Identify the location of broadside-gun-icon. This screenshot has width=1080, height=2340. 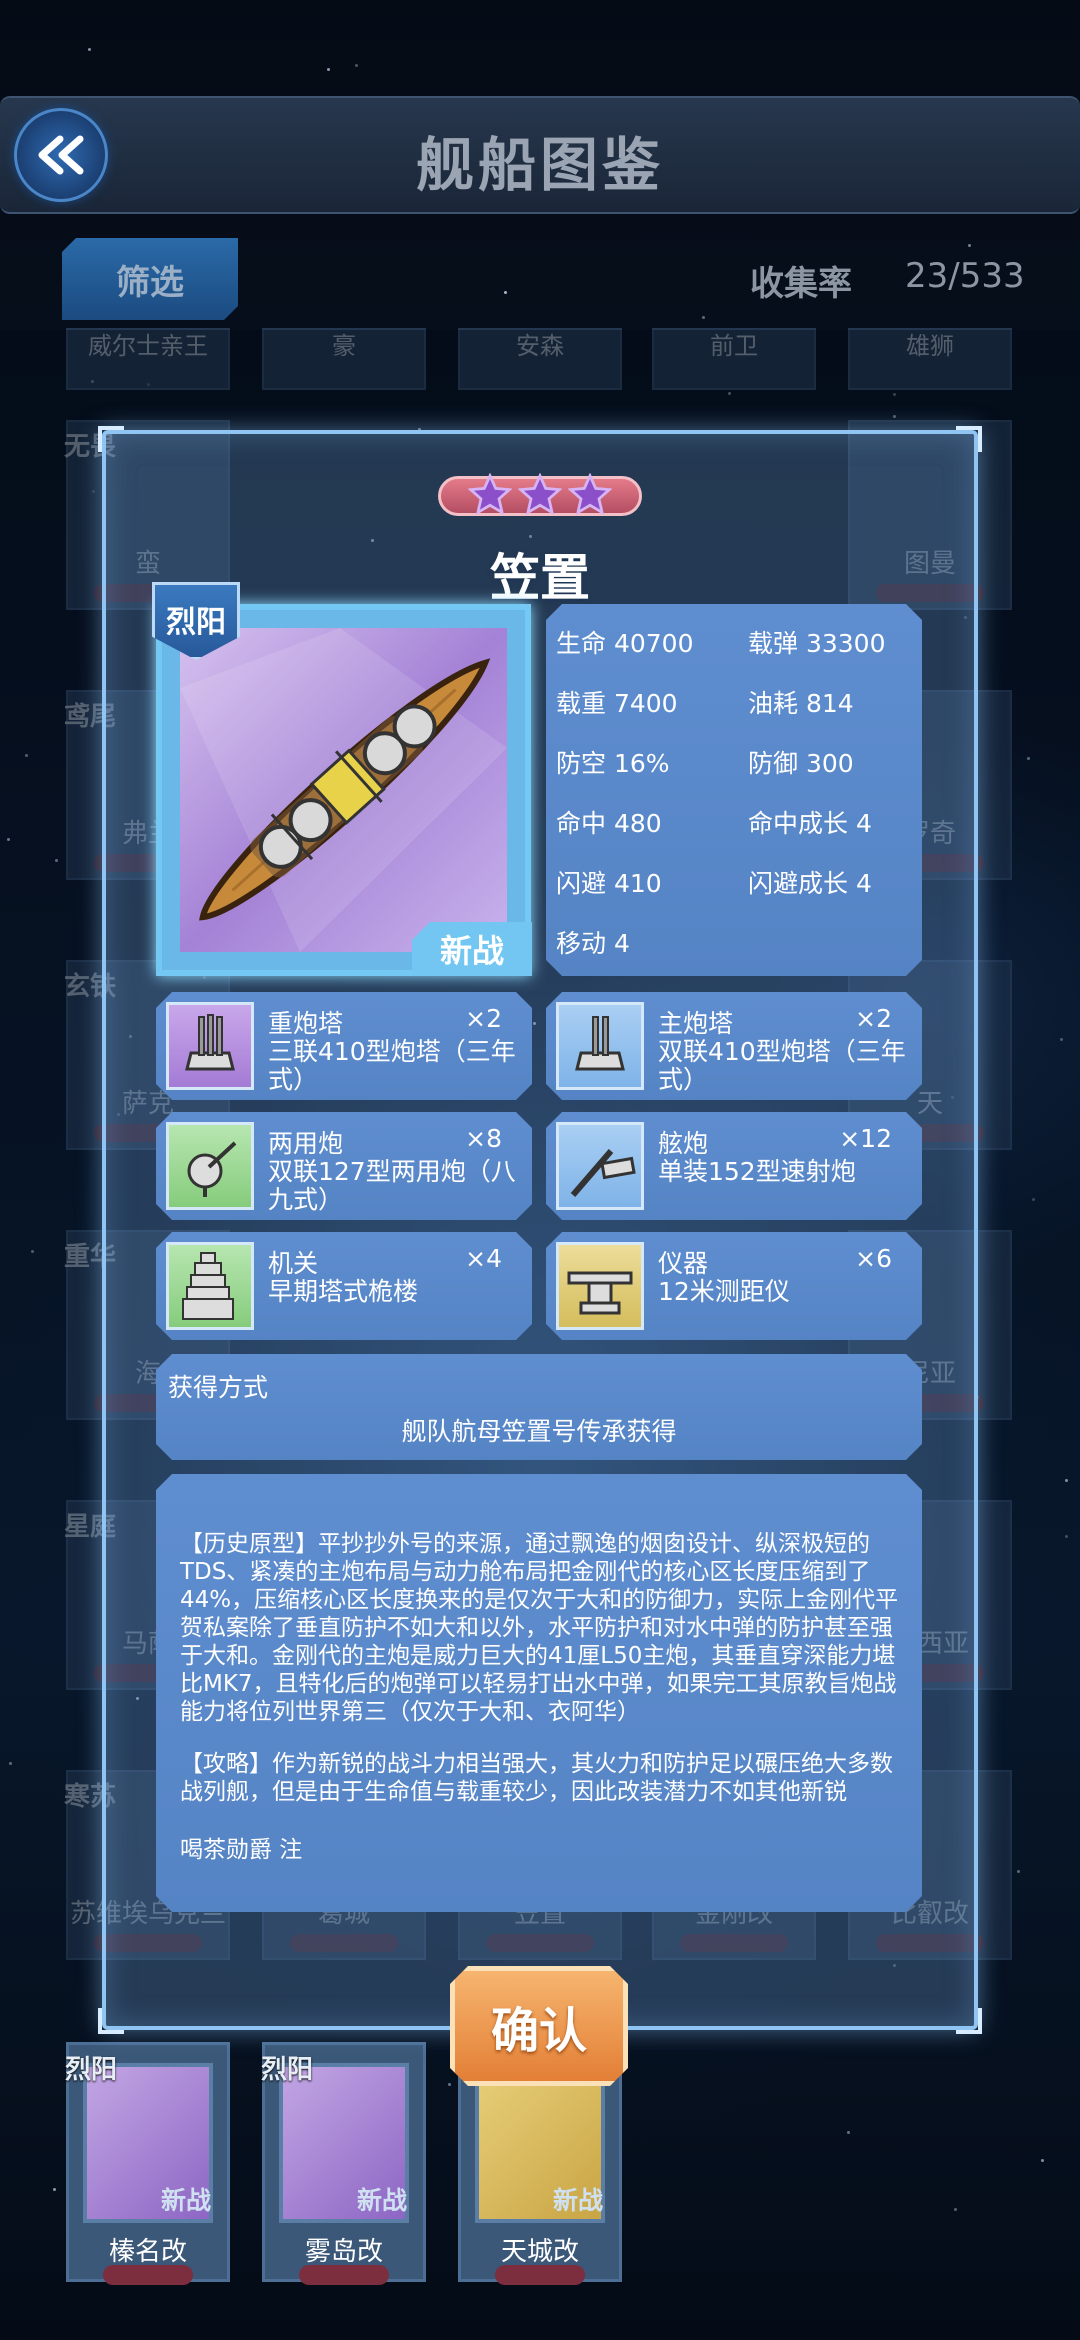
(600, 1166).